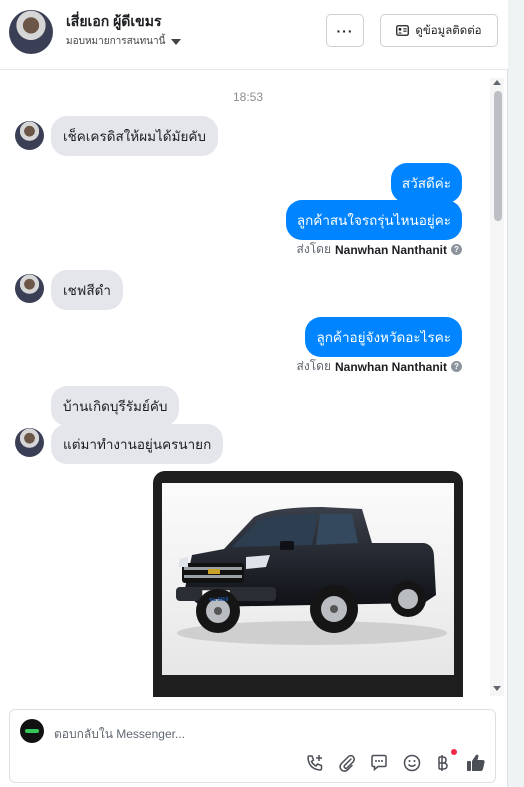  I want to click on caret-down-icon, so click(176, 41).